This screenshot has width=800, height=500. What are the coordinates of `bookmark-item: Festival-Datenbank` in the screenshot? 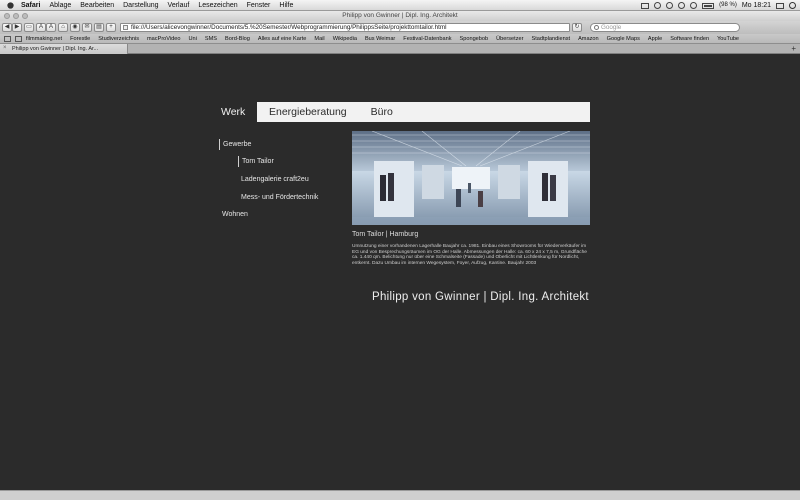 It's located at (427, 38).